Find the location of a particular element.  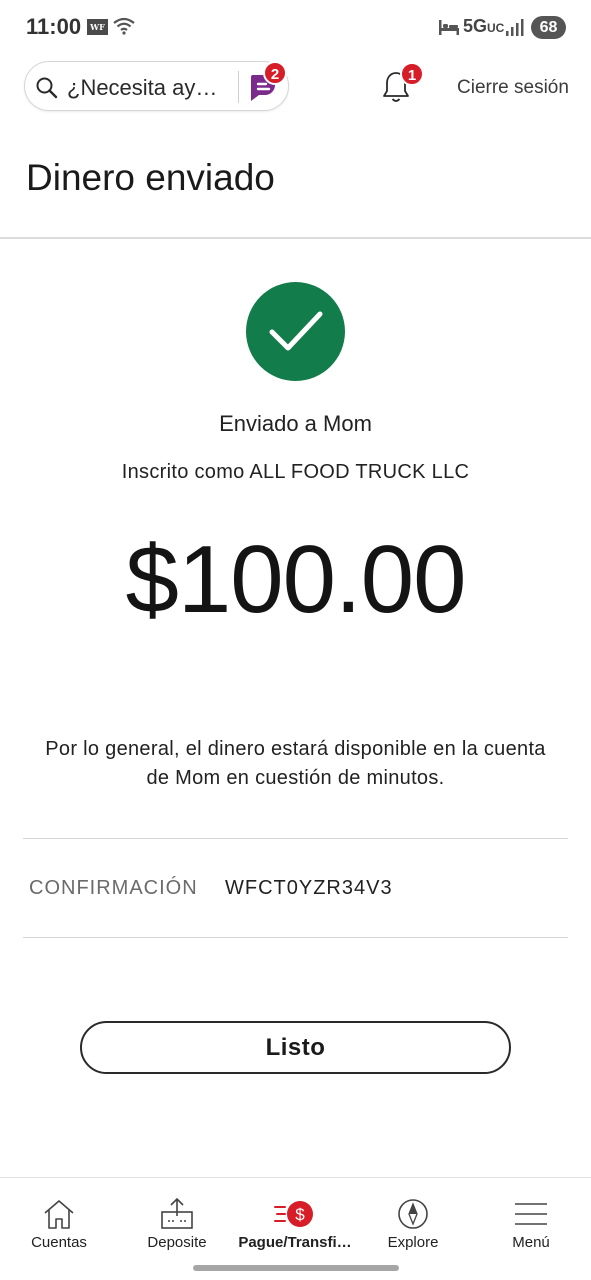

assistant-badge: 2 is located at coordinates (275, 73).